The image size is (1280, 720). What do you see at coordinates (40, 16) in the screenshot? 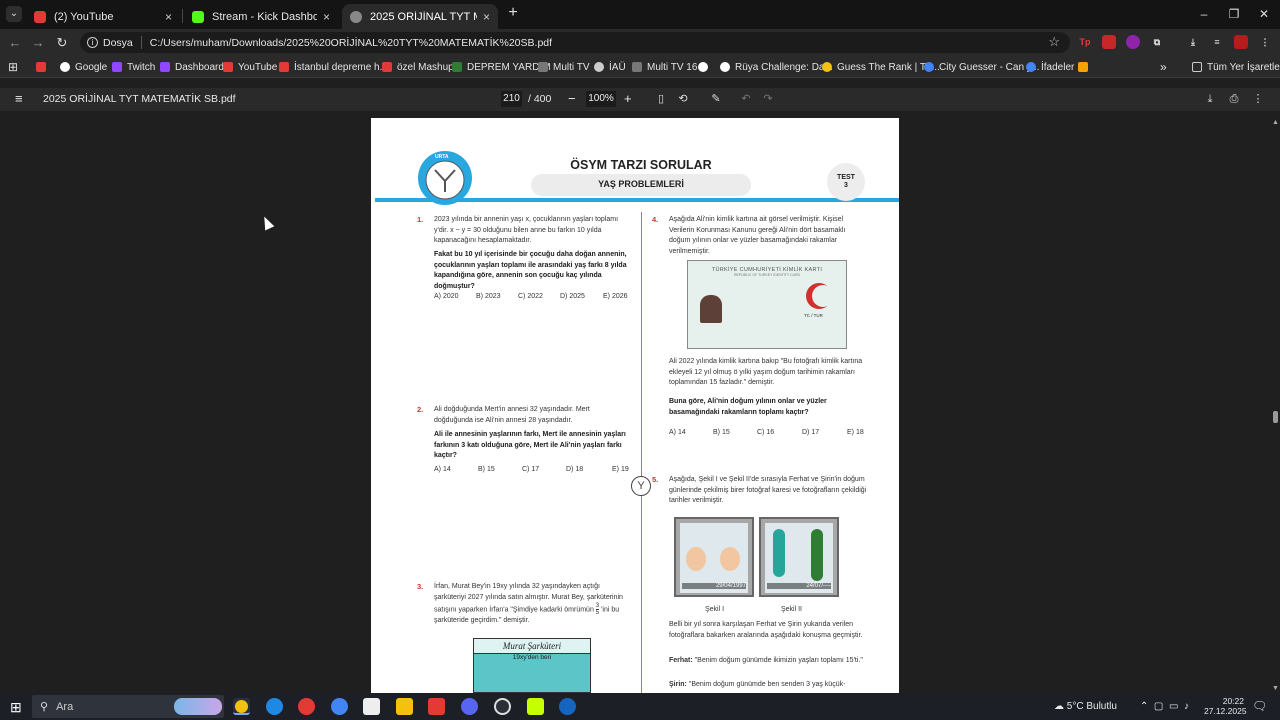
I see `youtube-icon` at bounding box center [40, 16].